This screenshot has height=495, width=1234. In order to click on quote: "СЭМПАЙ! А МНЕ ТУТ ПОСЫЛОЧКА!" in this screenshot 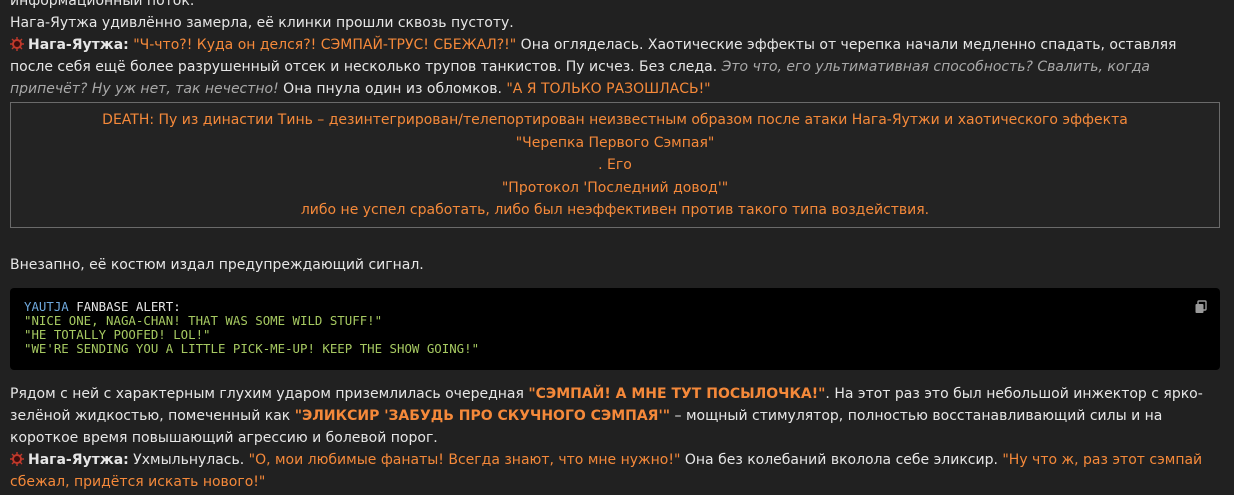, I will do `click(677, 393)`.